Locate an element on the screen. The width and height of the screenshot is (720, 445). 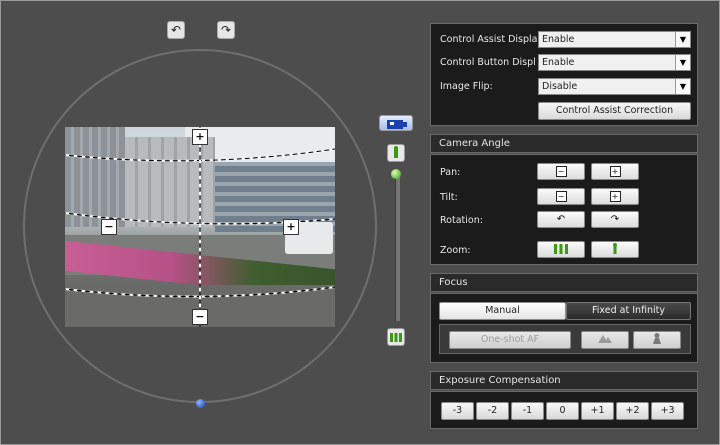
image-flip-label: Image Flip: is located at coordinates (466, 86).